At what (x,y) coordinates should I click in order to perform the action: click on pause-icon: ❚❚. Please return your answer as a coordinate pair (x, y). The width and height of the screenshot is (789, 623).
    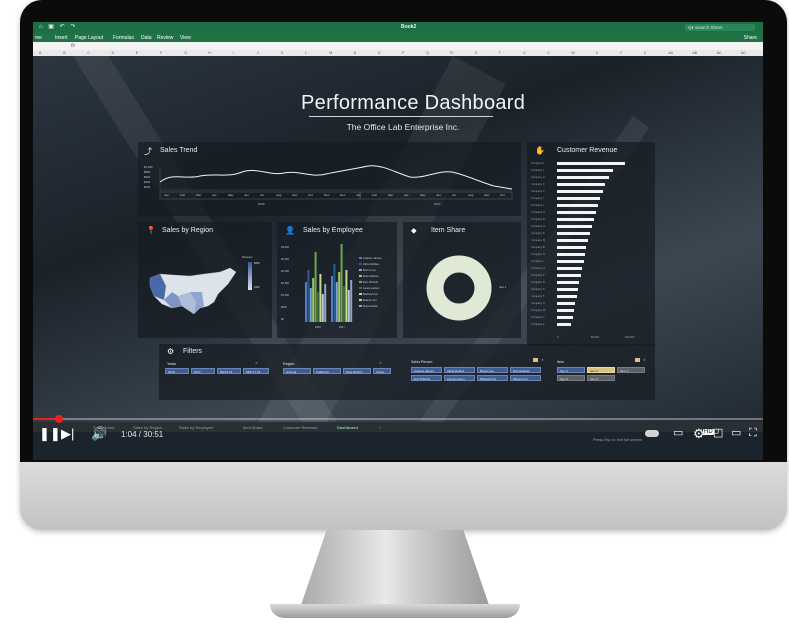
    Looking at the image, I should click on (50, 433).